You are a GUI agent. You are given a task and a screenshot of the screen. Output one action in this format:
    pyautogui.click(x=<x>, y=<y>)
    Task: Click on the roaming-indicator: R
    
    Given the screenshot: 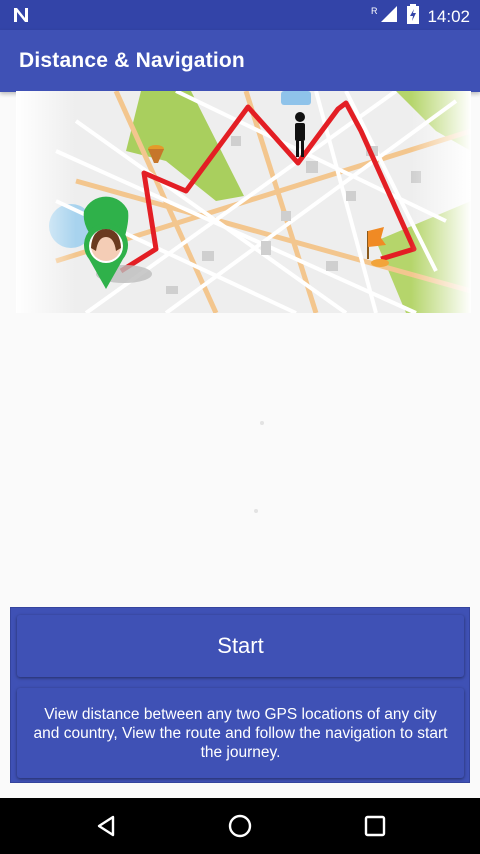 What is the action you would take?
    pyautogui.click(x=374, y=10)
    